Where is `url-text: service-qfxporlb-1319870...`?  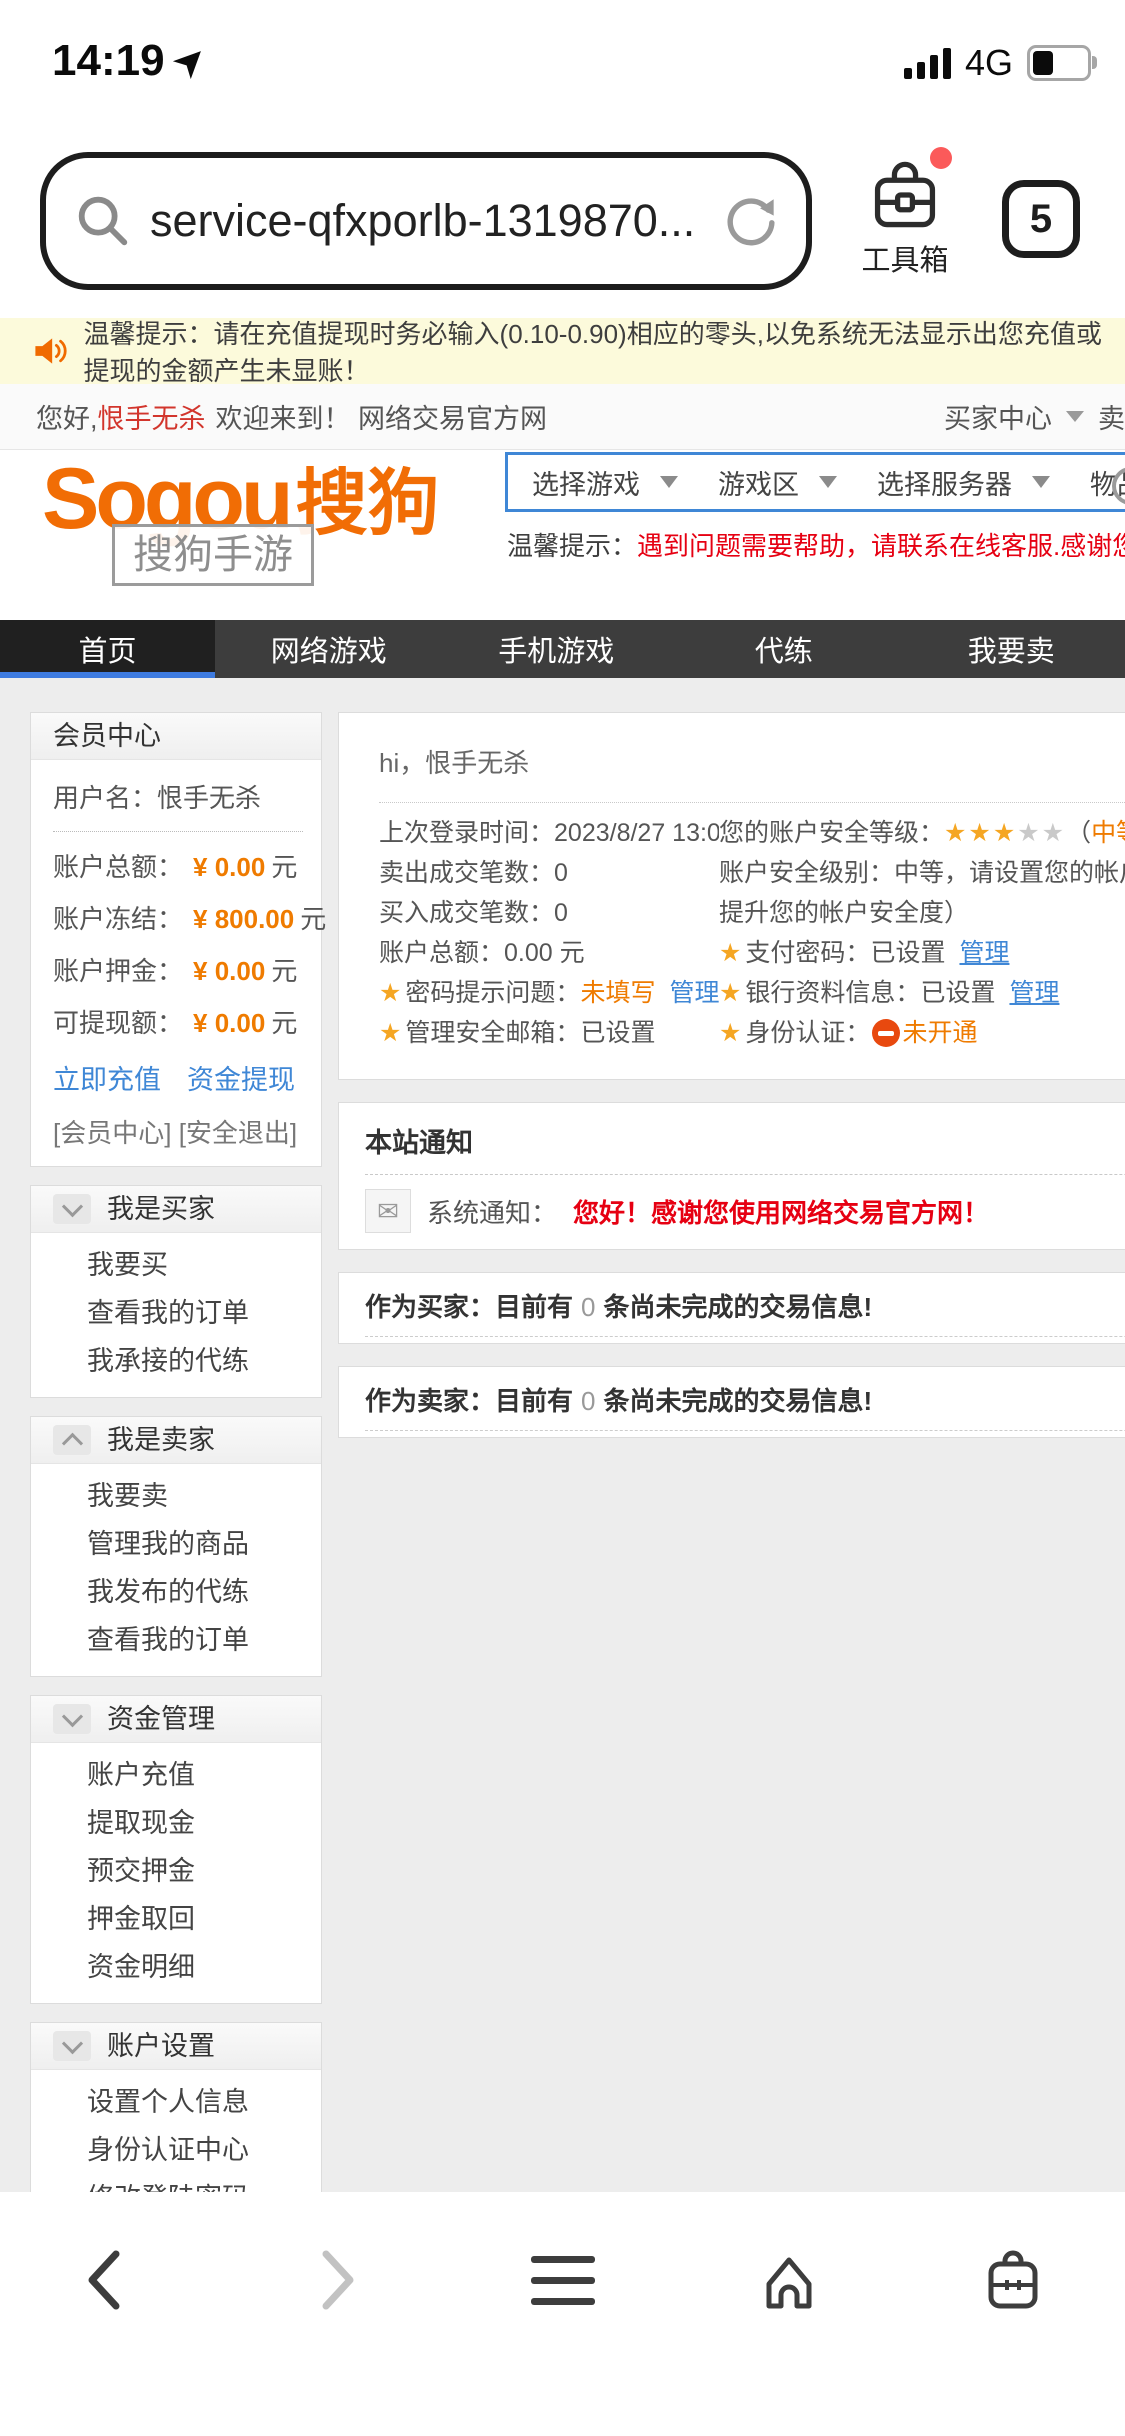
url-text: service-qfxporlb-1319870... is located at coordinates (428, 221).